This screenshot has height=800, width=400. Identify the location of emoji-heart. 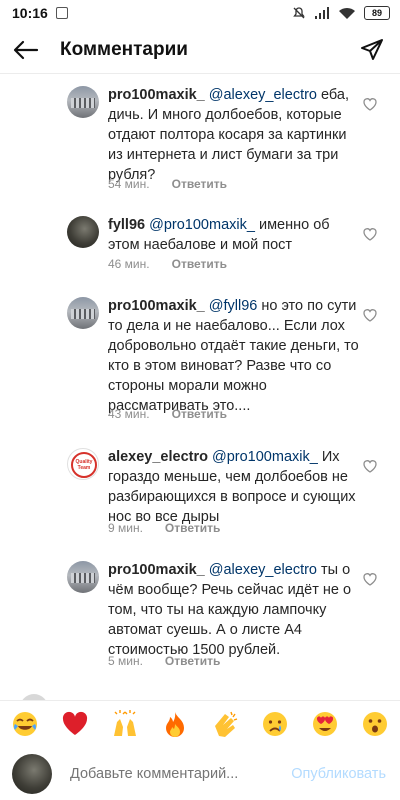
(75, 724).